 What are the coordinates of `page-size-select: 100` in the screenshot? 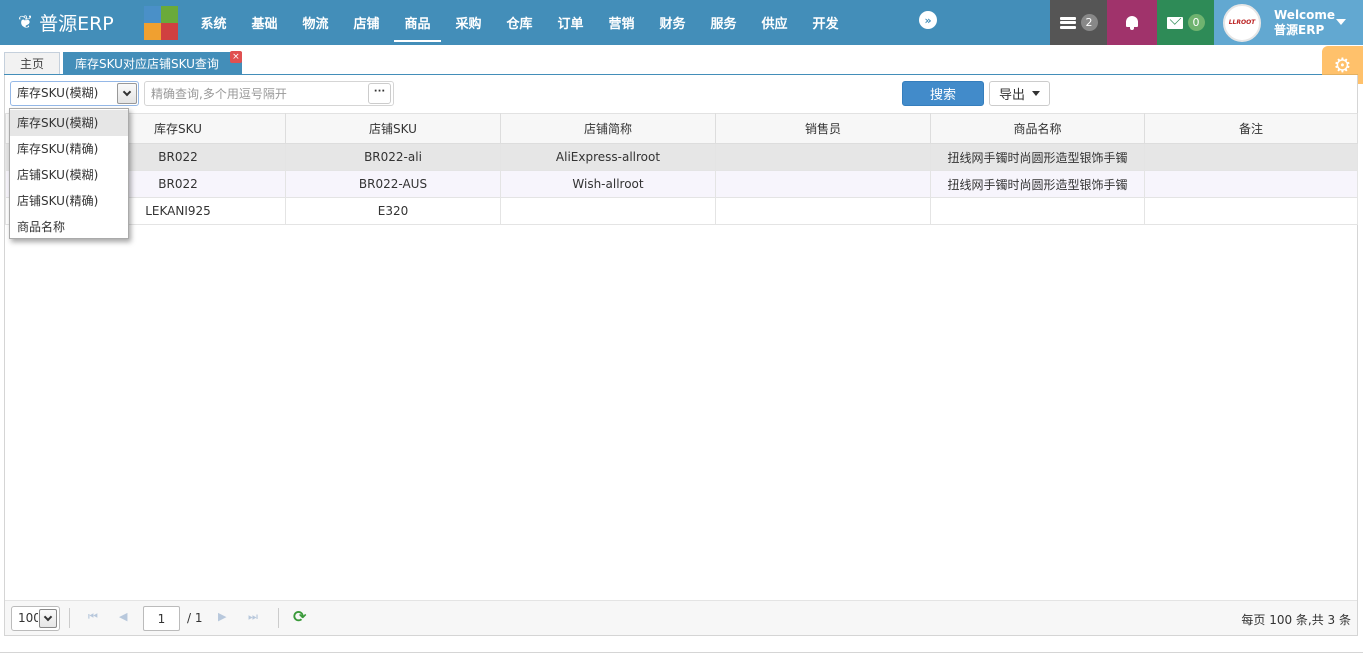 It's located at (35, 618).